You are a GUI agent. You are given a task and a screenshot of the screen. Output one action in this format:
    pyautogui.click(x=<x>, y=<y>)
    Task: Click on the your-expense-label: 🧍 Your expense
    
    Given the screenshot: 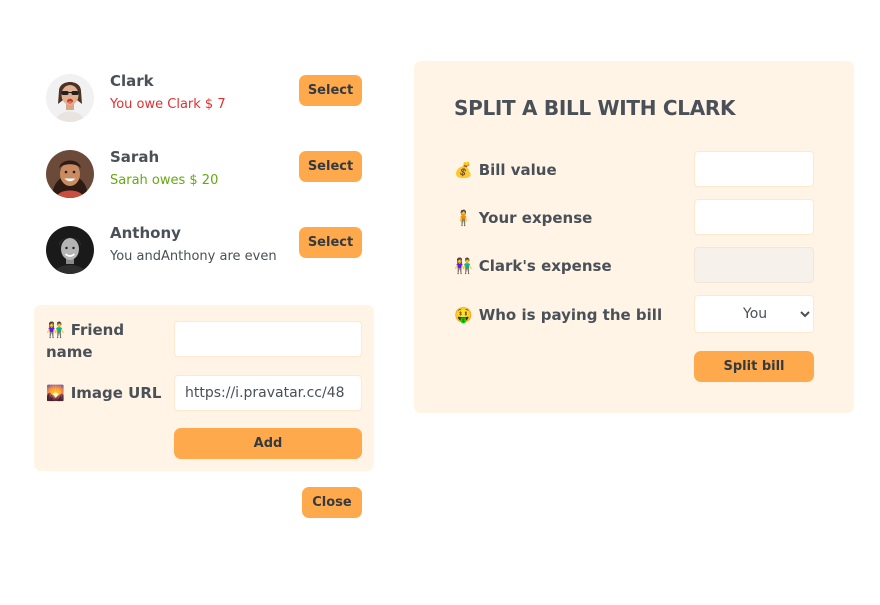 What is the action you would take?
    pyautogui.click(x=523, y=218)
    